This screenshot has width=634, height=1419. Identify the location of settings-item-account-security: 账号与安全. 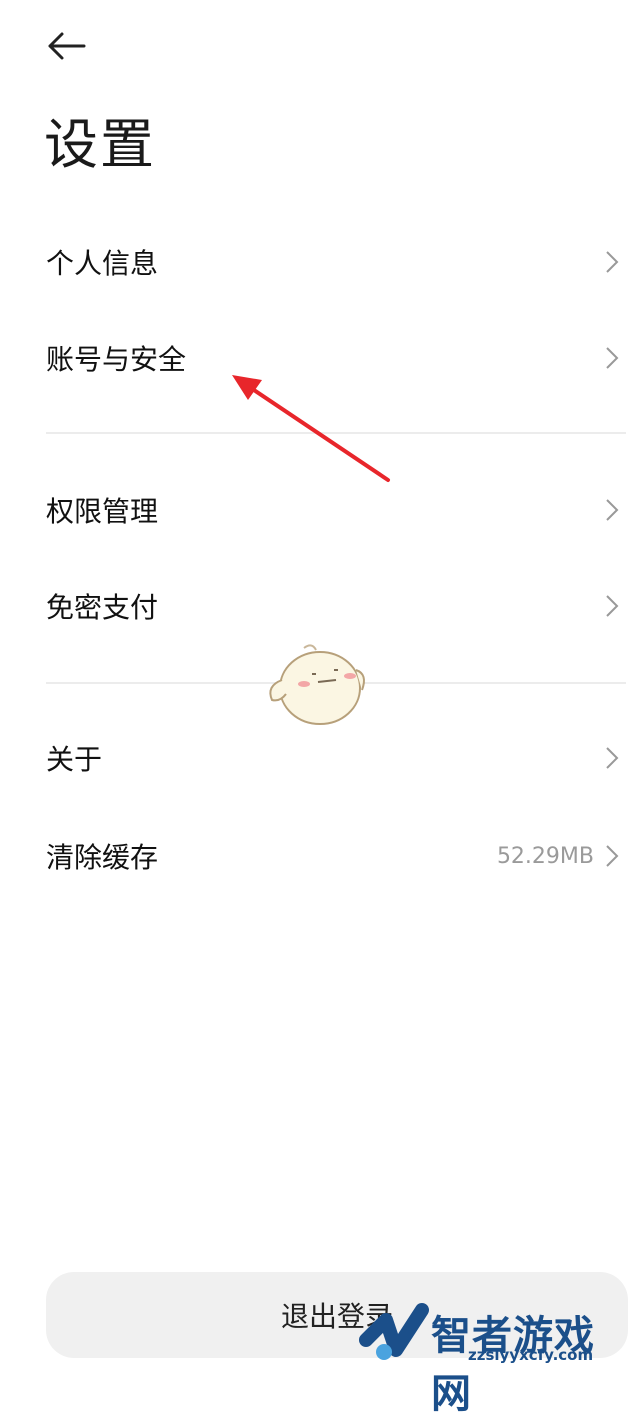
(317, 358).